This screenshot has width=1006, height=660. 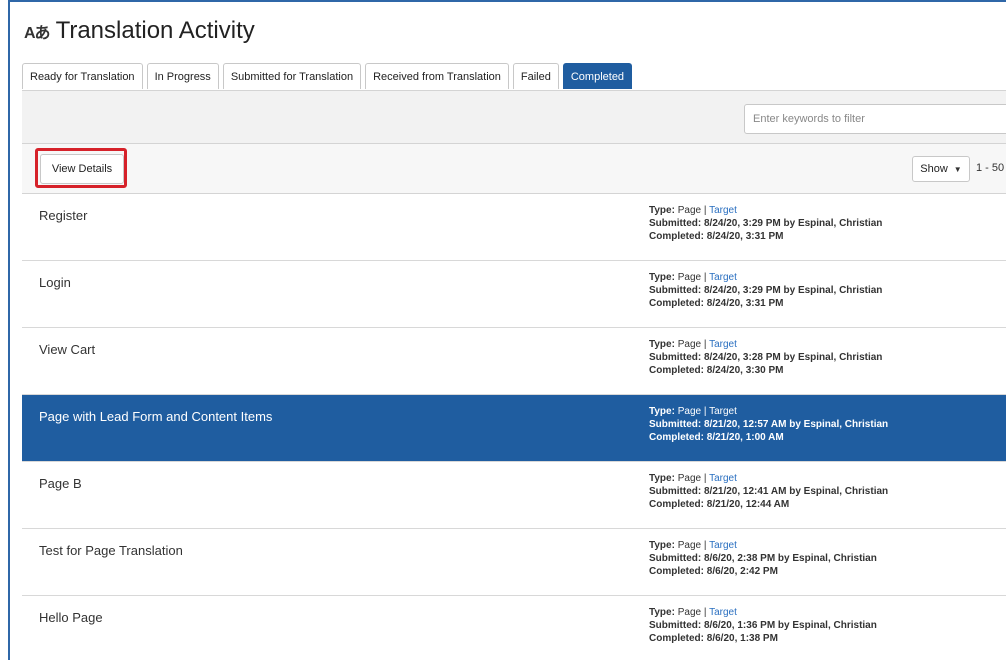 I want to click on item-submitted: 8/21/20, 12:57 AM by Espinal, Christian, so click(x=796, y=424).